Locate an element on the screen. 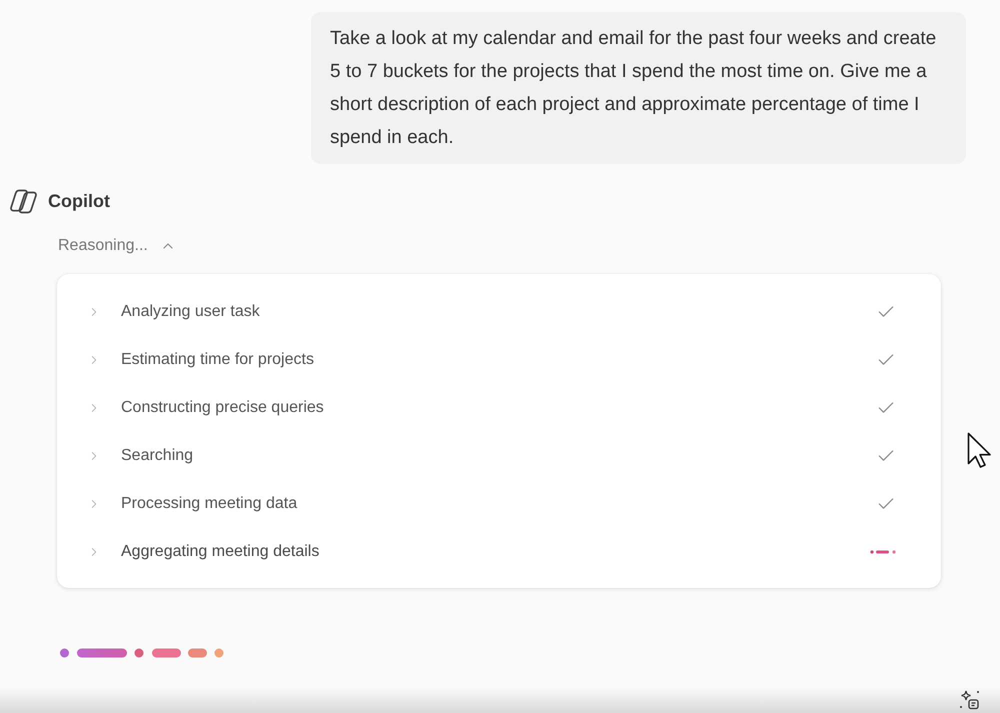  step-label: Searching is located at coordinates (157, 456).